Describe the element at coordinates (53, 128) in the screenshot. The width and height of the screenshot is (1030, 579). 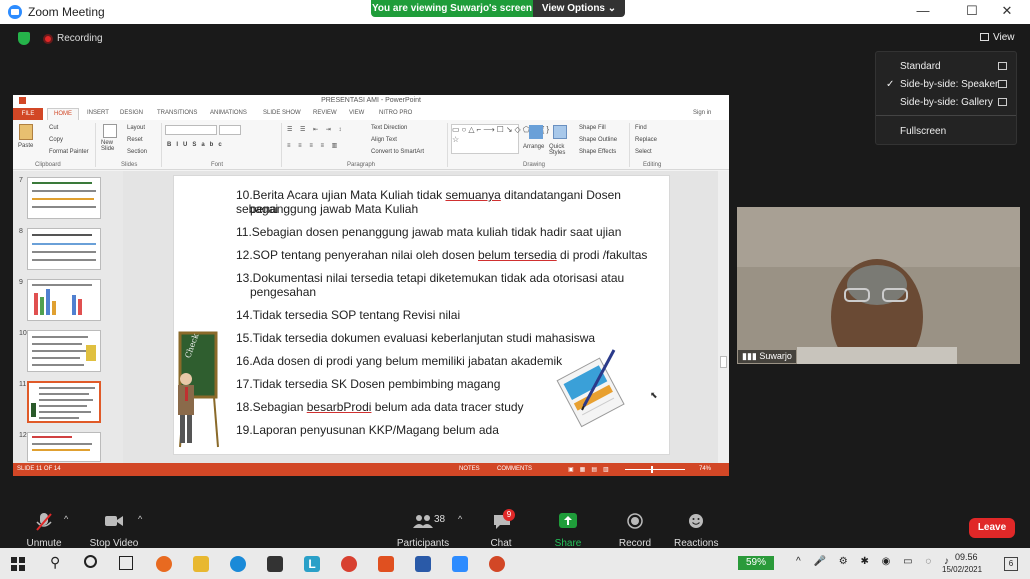
I see `cut-button: Cut` at that location.